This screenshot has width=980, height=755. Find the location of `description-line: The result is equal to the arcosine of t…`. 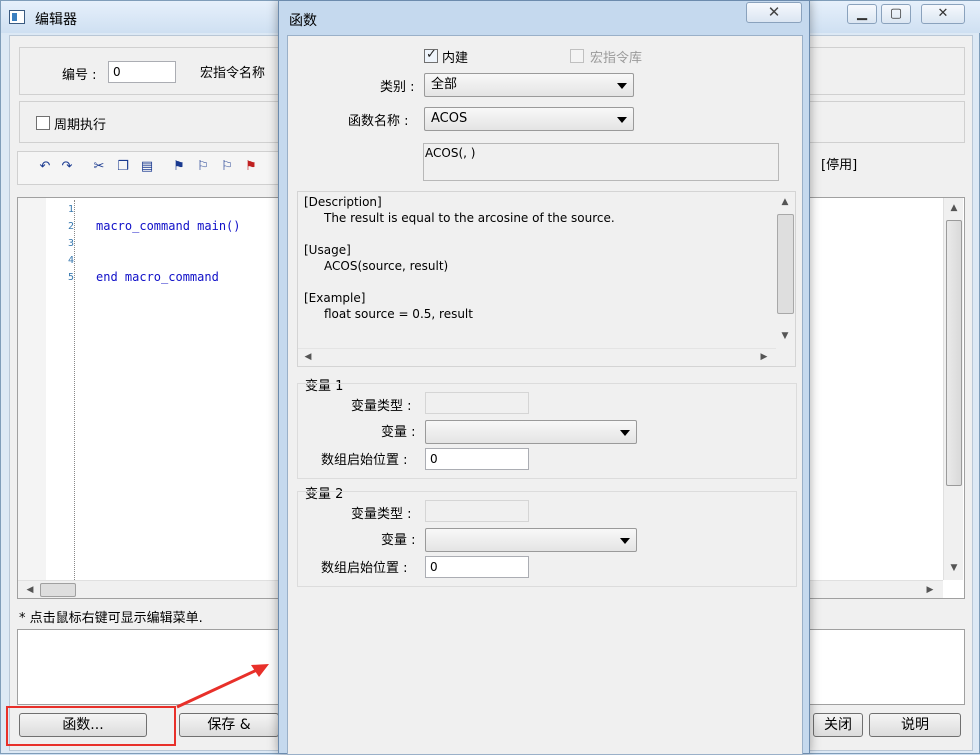

description-line: The result is equal to the arcosine of t… is located at coordinates (469, 218).